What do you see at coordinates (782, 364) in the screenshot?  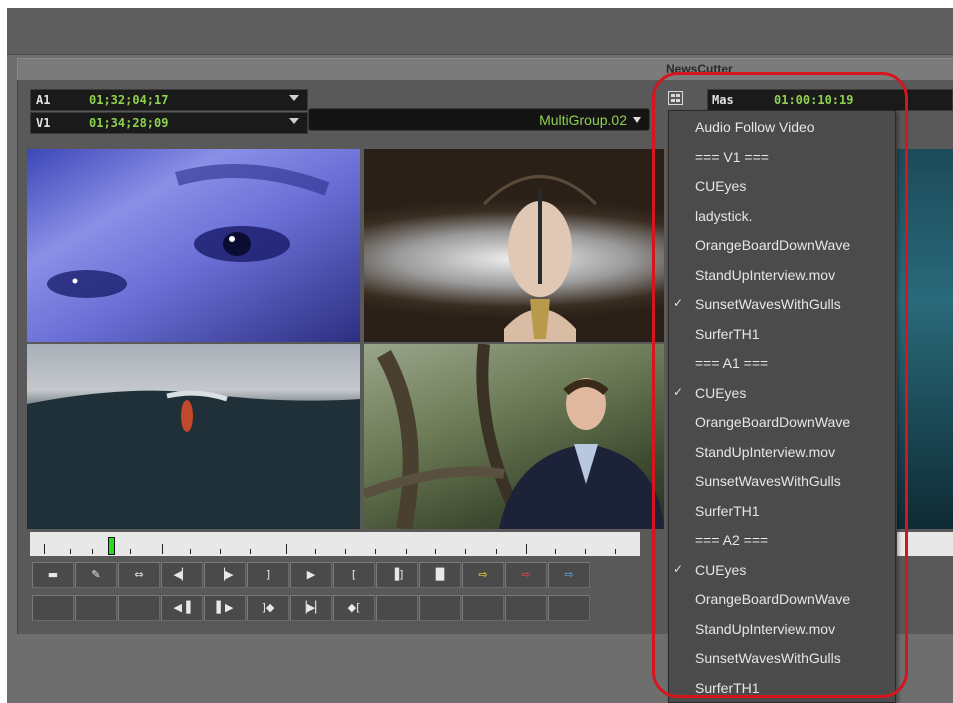 I see `menu-separator-a1: === A1 ===` at bounding box center [782, 364].